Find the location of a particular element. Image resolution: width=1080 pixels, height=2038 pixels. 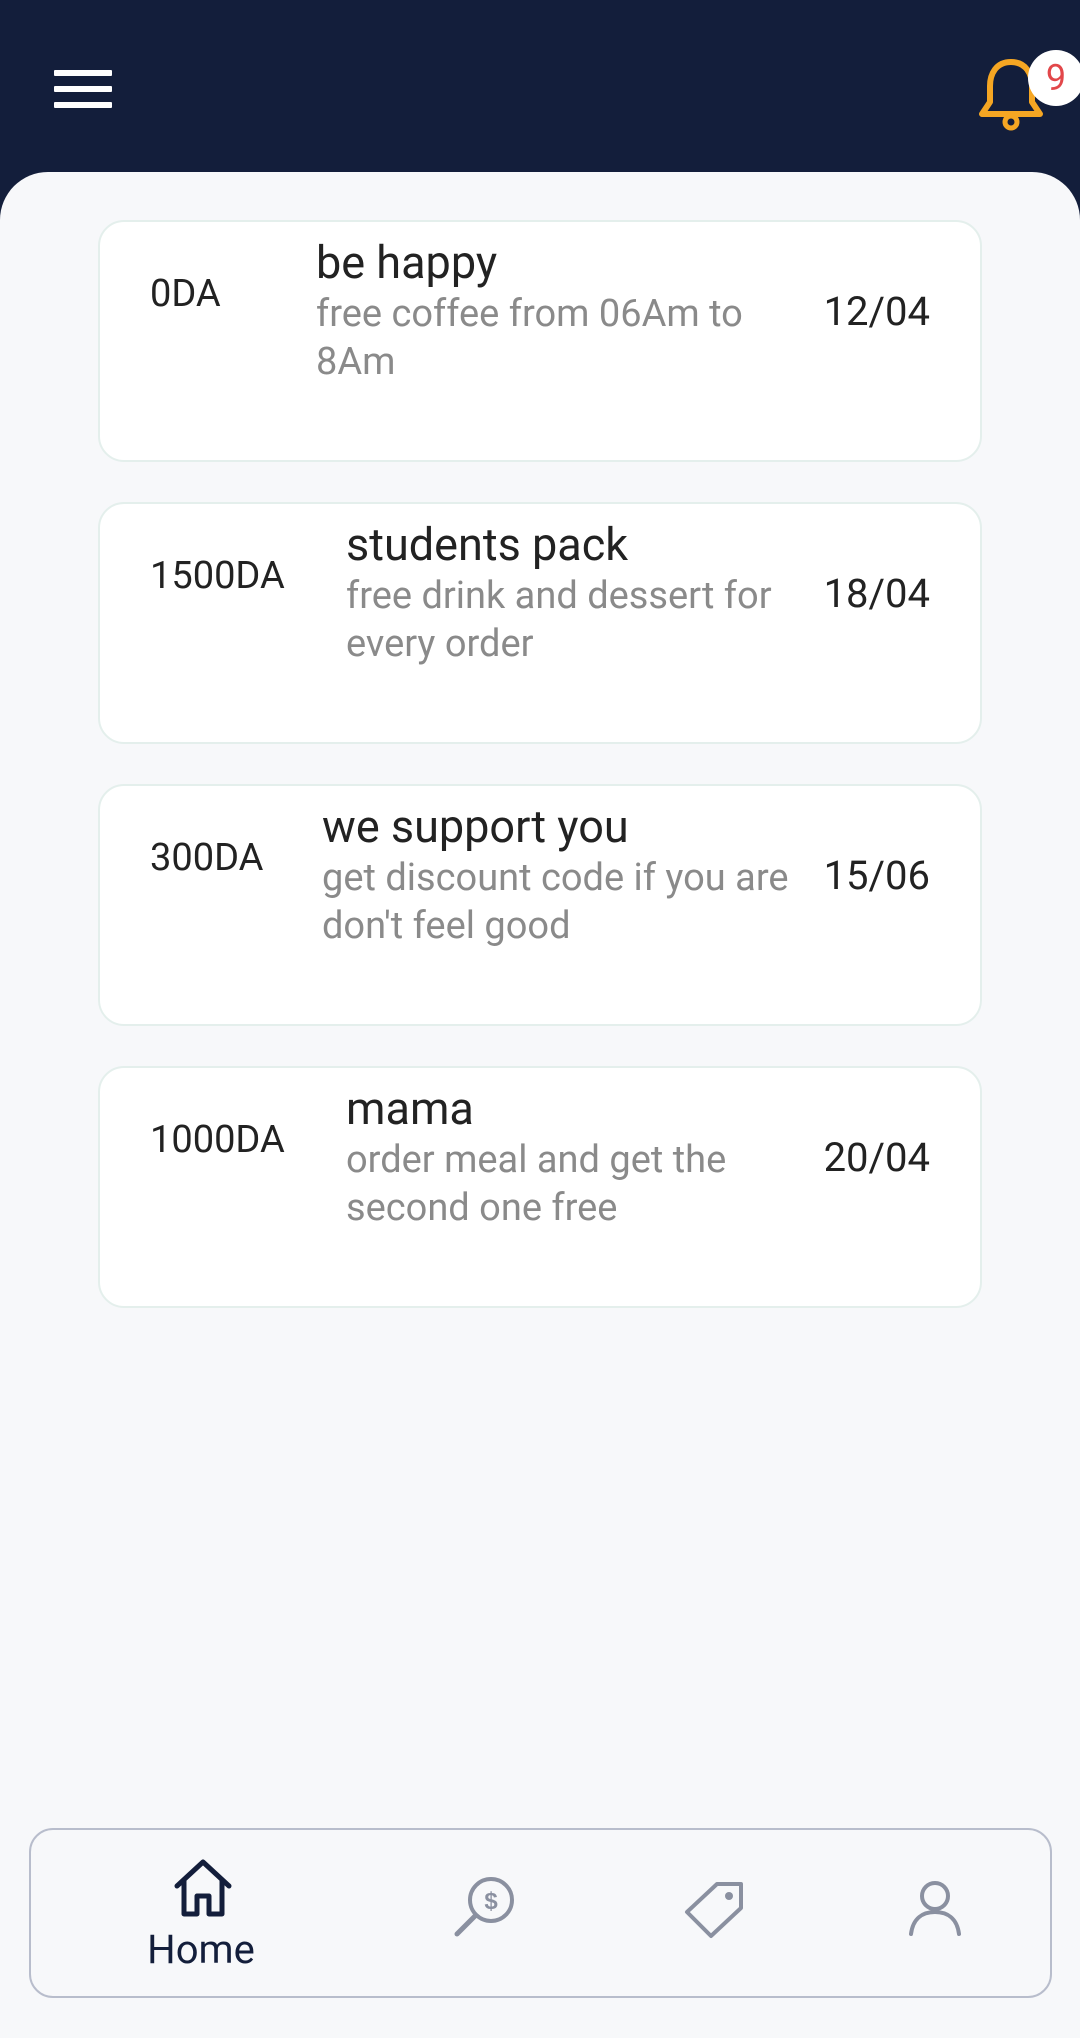

offer-title: be happy is located at coordinates (407, 262).